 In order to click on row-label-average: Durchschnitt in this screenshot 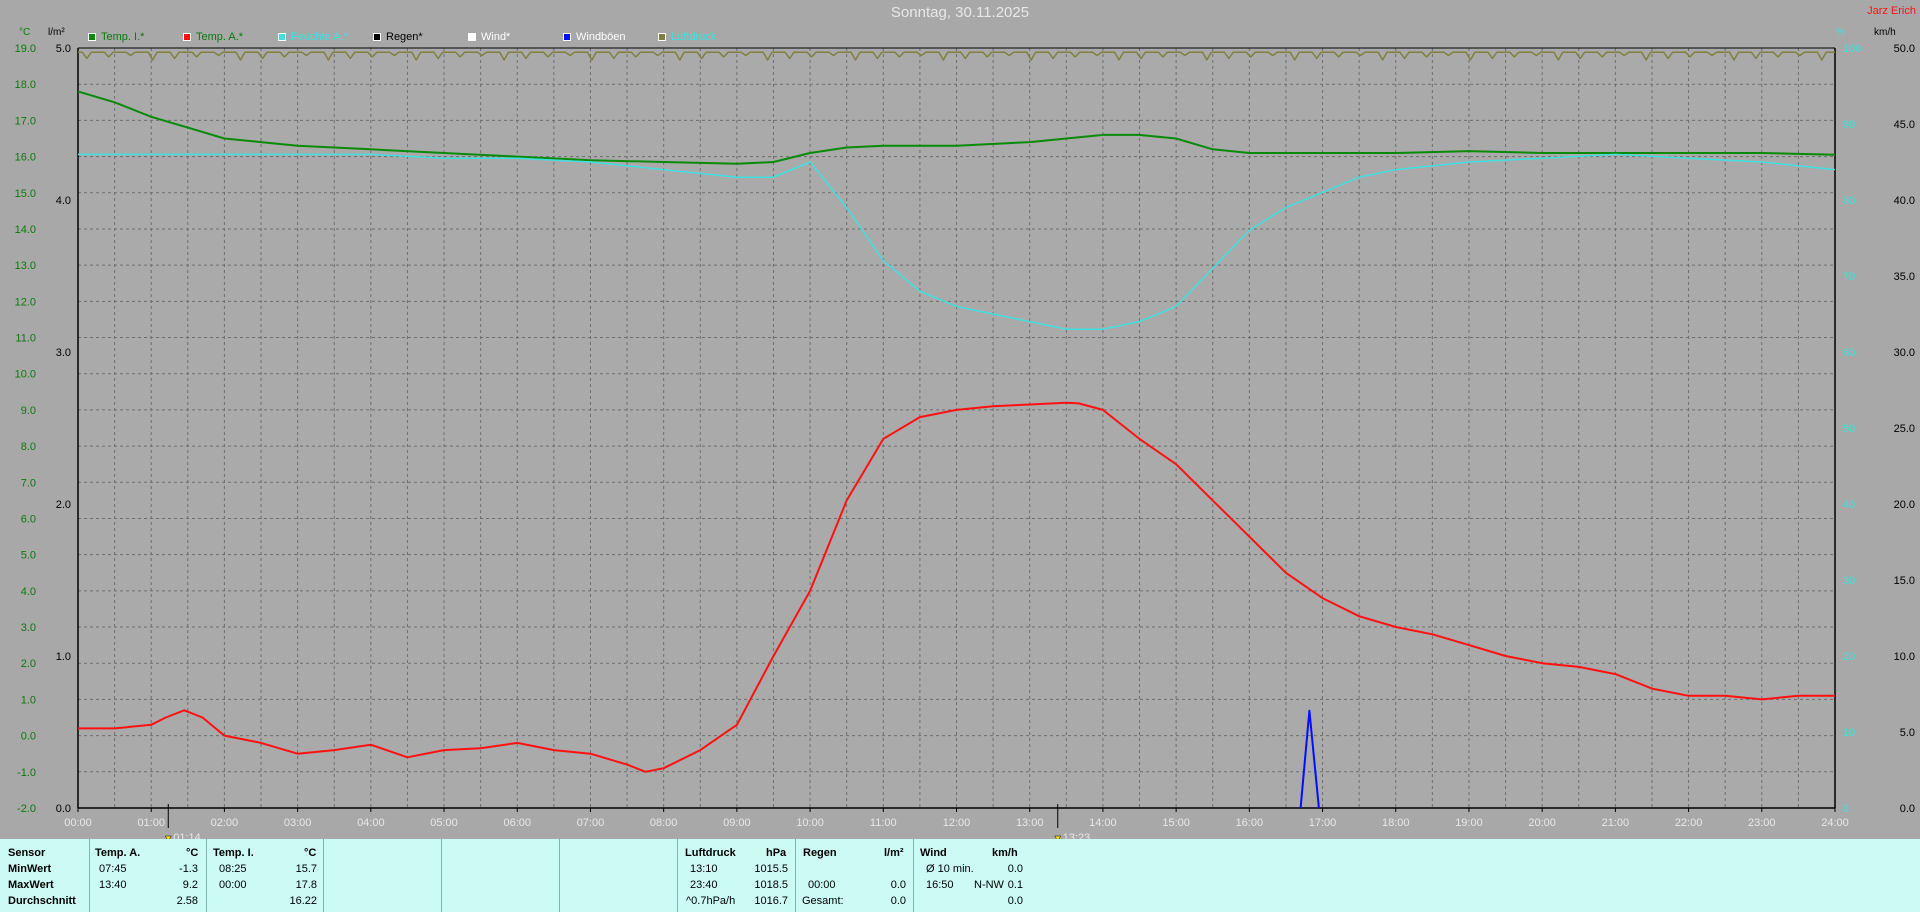, I will do `click(42, 901)`.